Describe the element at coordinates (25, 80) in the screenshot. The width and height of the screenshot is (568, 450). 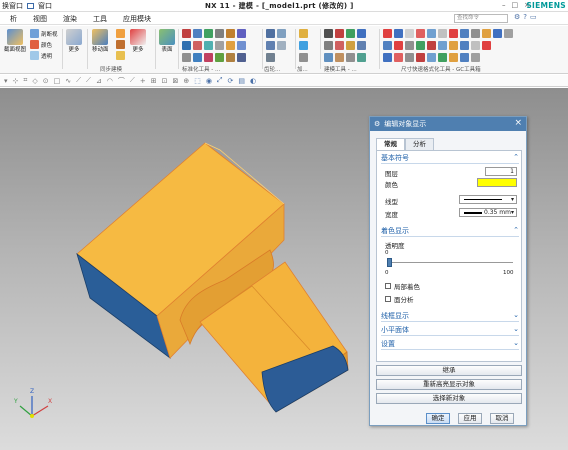
I see `snap-icon: ⌗` at that location.